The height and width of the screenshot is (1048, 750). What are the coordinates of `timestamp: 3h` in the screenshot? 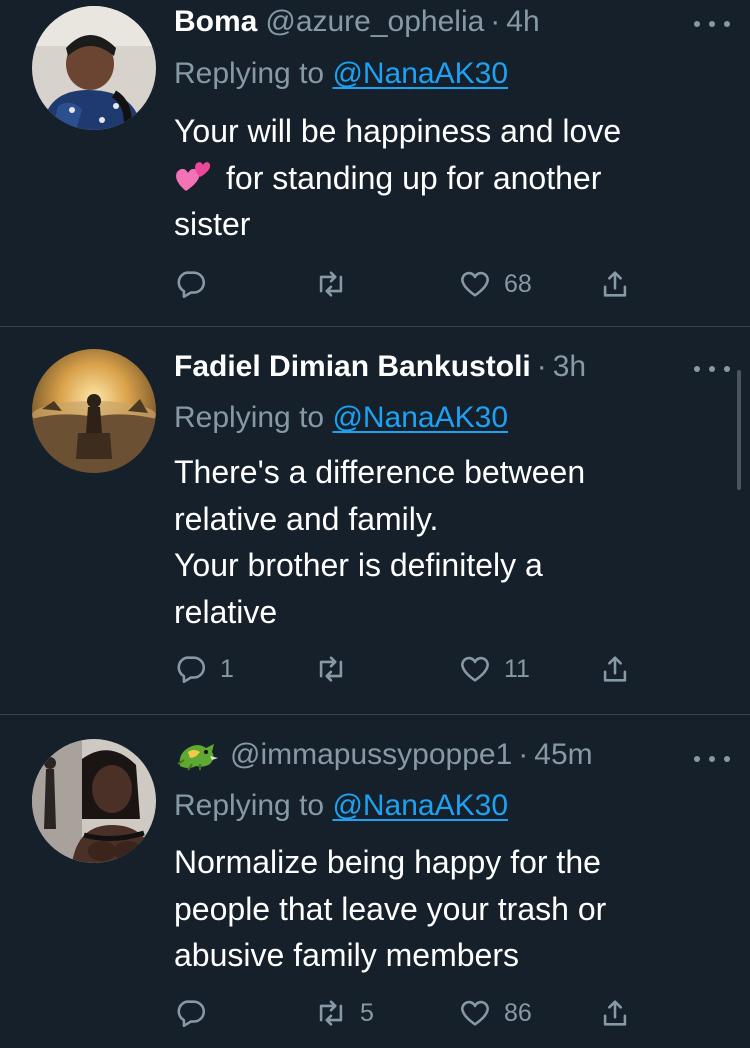 It's located at (569, 367).